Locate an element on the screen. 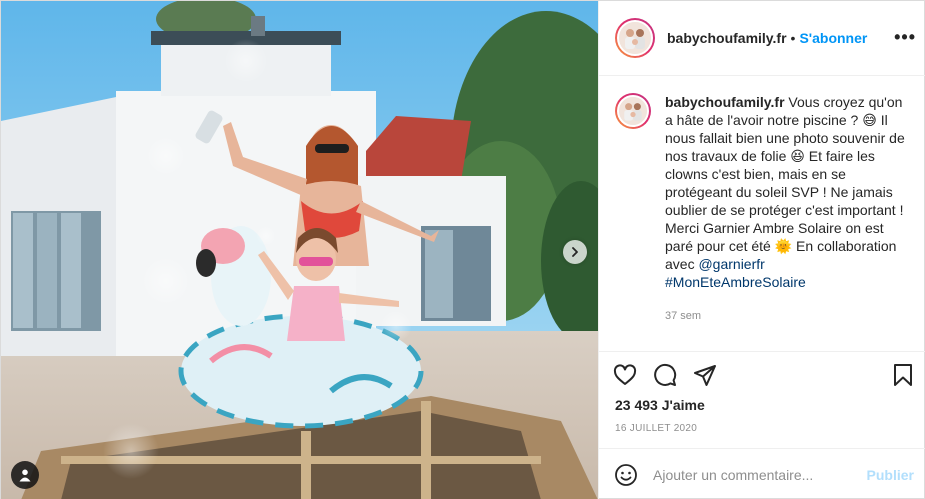 The height and width of the screenshot is (499, 925). post-header: babychoufamily.fr • S'abonner ••• is located at coordinates (762, 38).